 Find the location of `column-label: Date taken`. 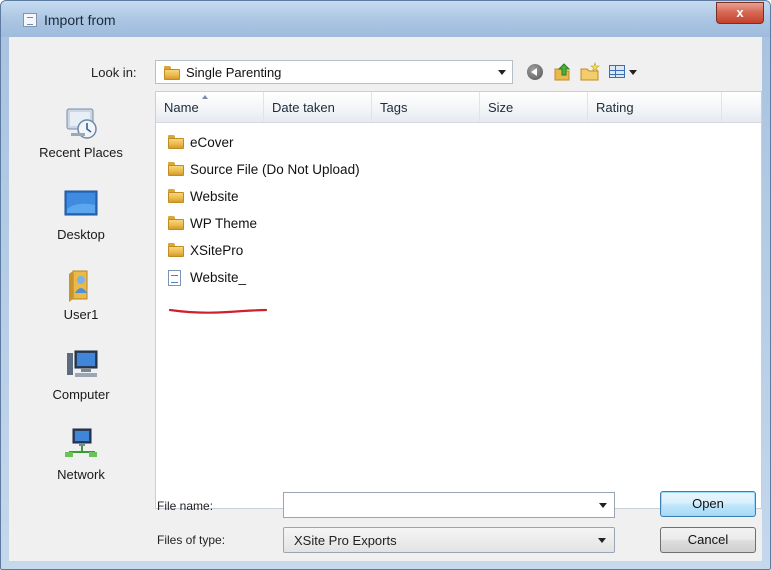

column-label: Date taken is located at coordinates (303, 107).